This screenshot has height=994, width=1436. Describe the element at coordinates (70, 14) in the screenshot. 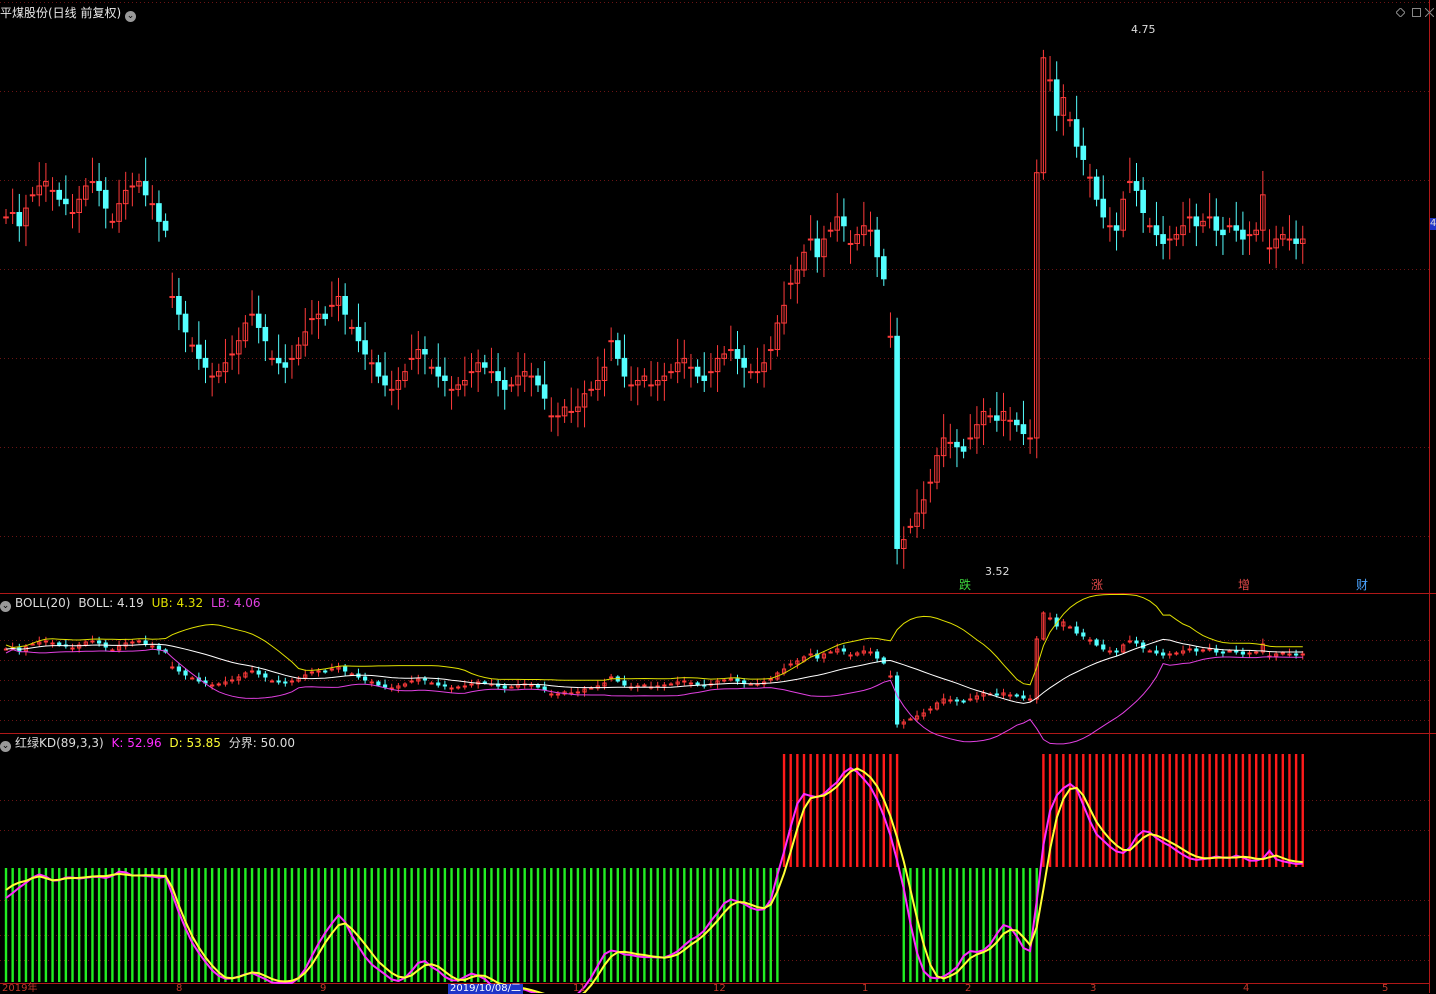

I see `stock-title: 平煤股份(日线 前复权) ⌄` at that location.